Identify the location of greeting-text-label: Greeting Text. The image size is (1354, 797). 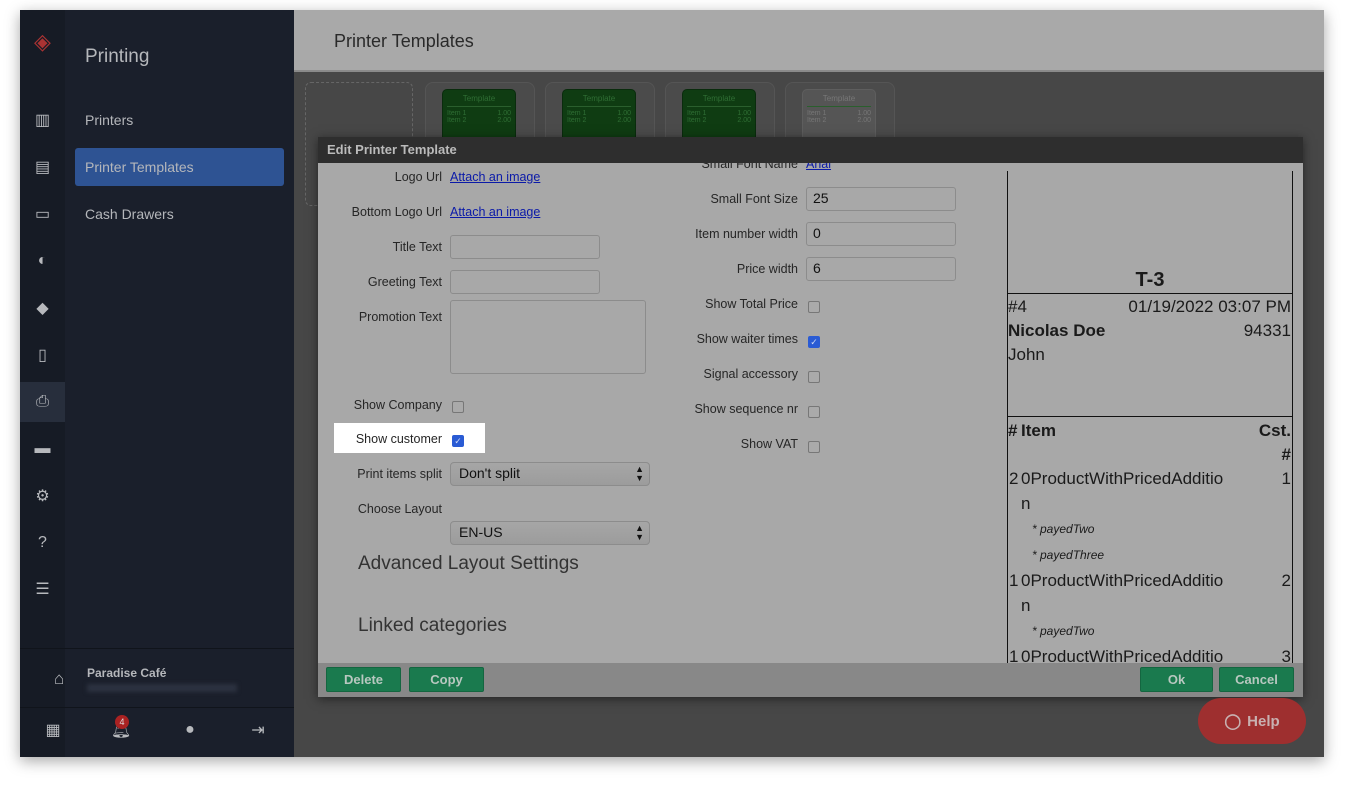
(404, 282).